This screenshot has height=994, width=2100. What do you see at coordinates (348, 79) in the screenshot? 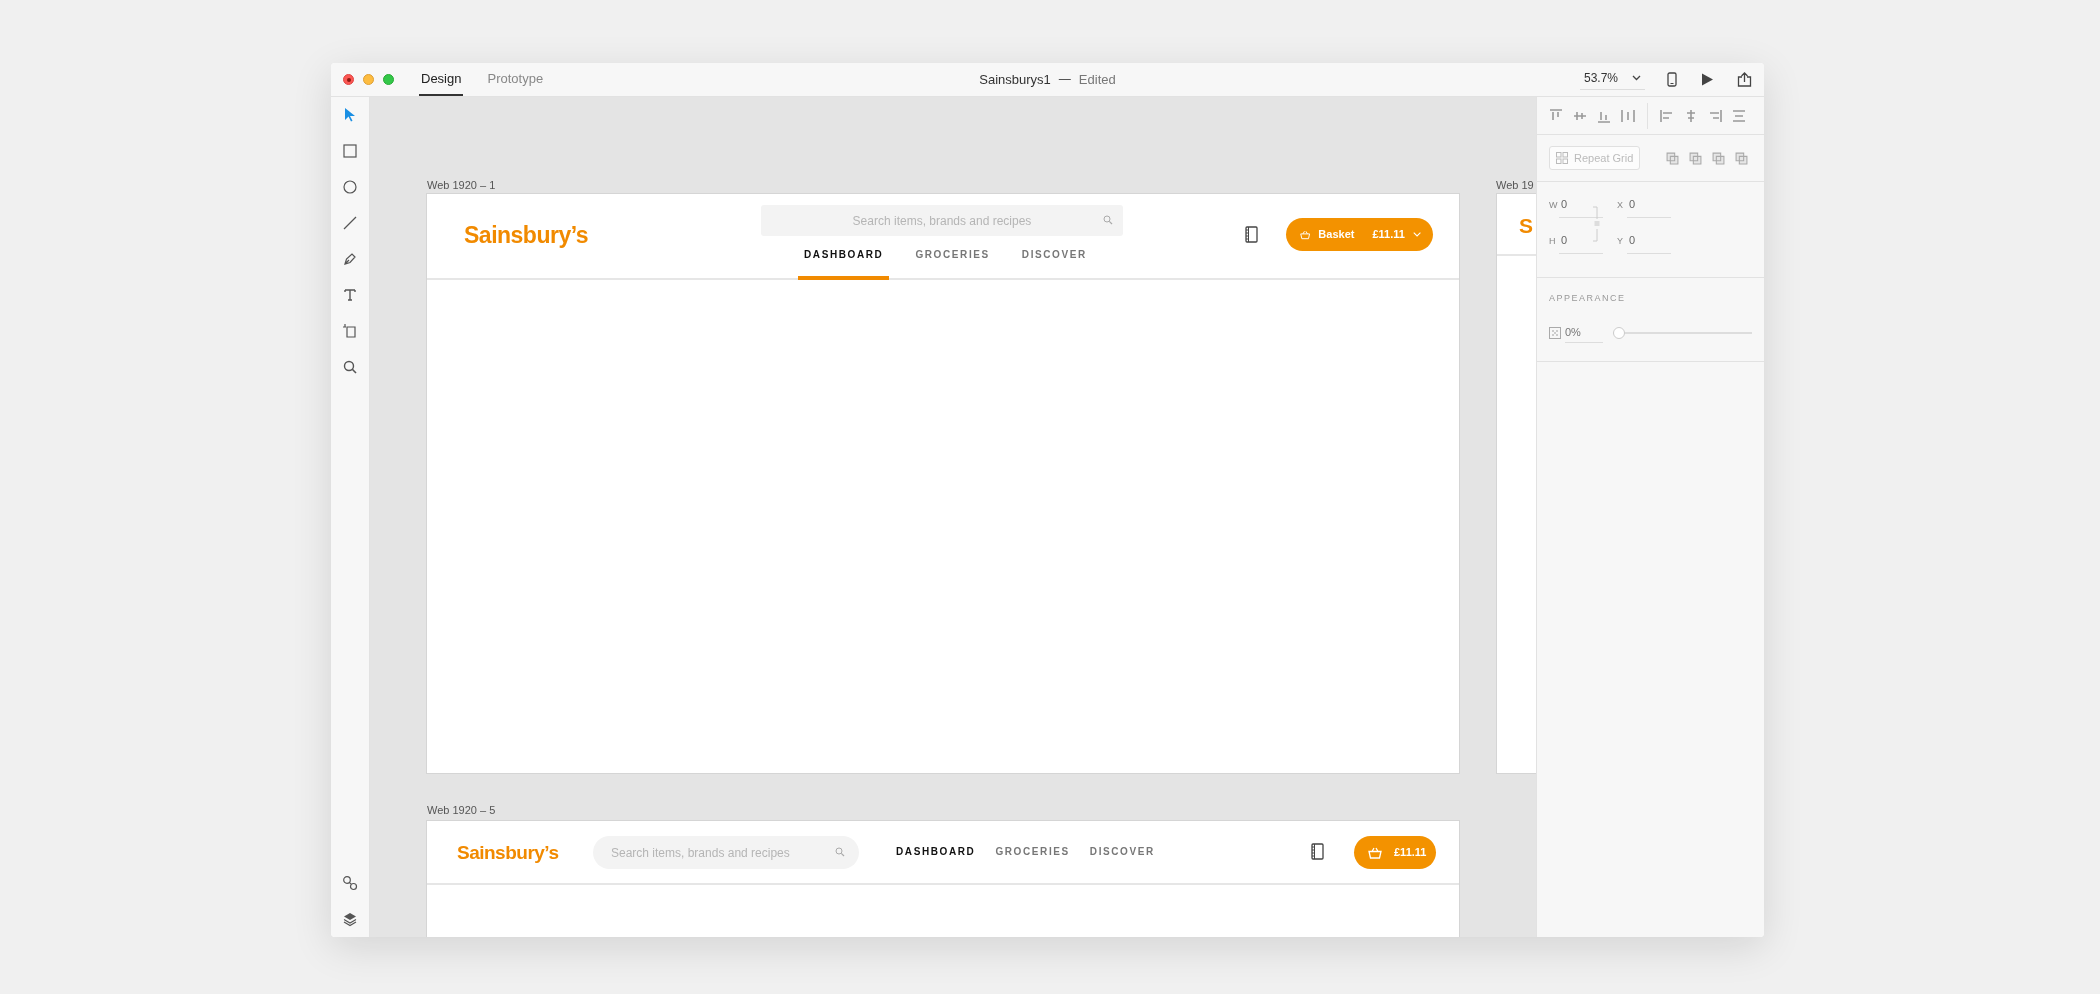
I see `close-window-icon` at bounding box center [348, 79].